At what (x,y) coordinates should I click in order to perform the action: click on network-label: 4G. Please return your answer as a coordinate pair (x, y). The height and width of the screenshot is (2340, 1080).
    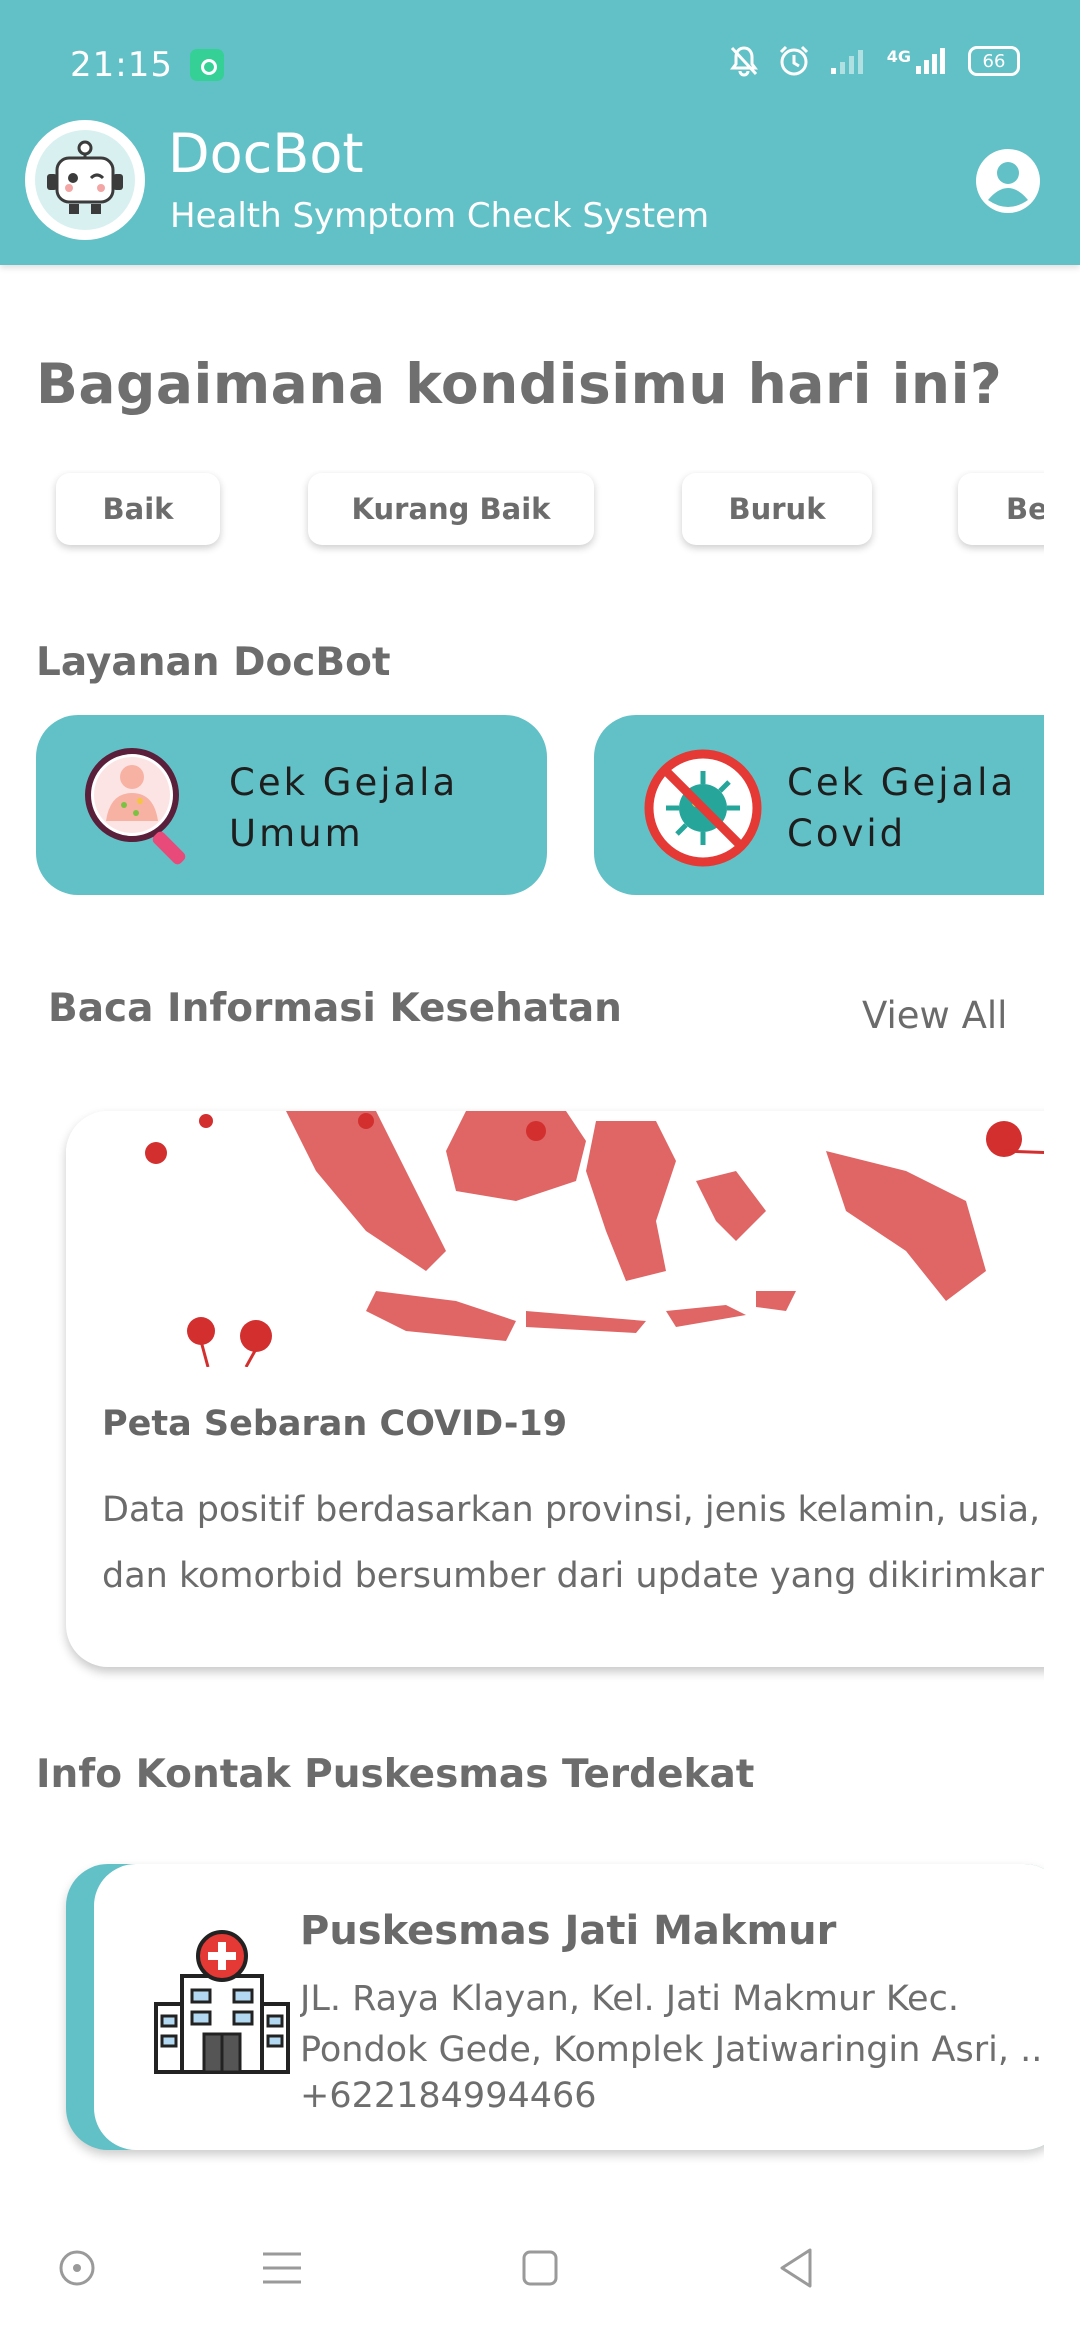
    Looking at the image, I should click on (898, 56).